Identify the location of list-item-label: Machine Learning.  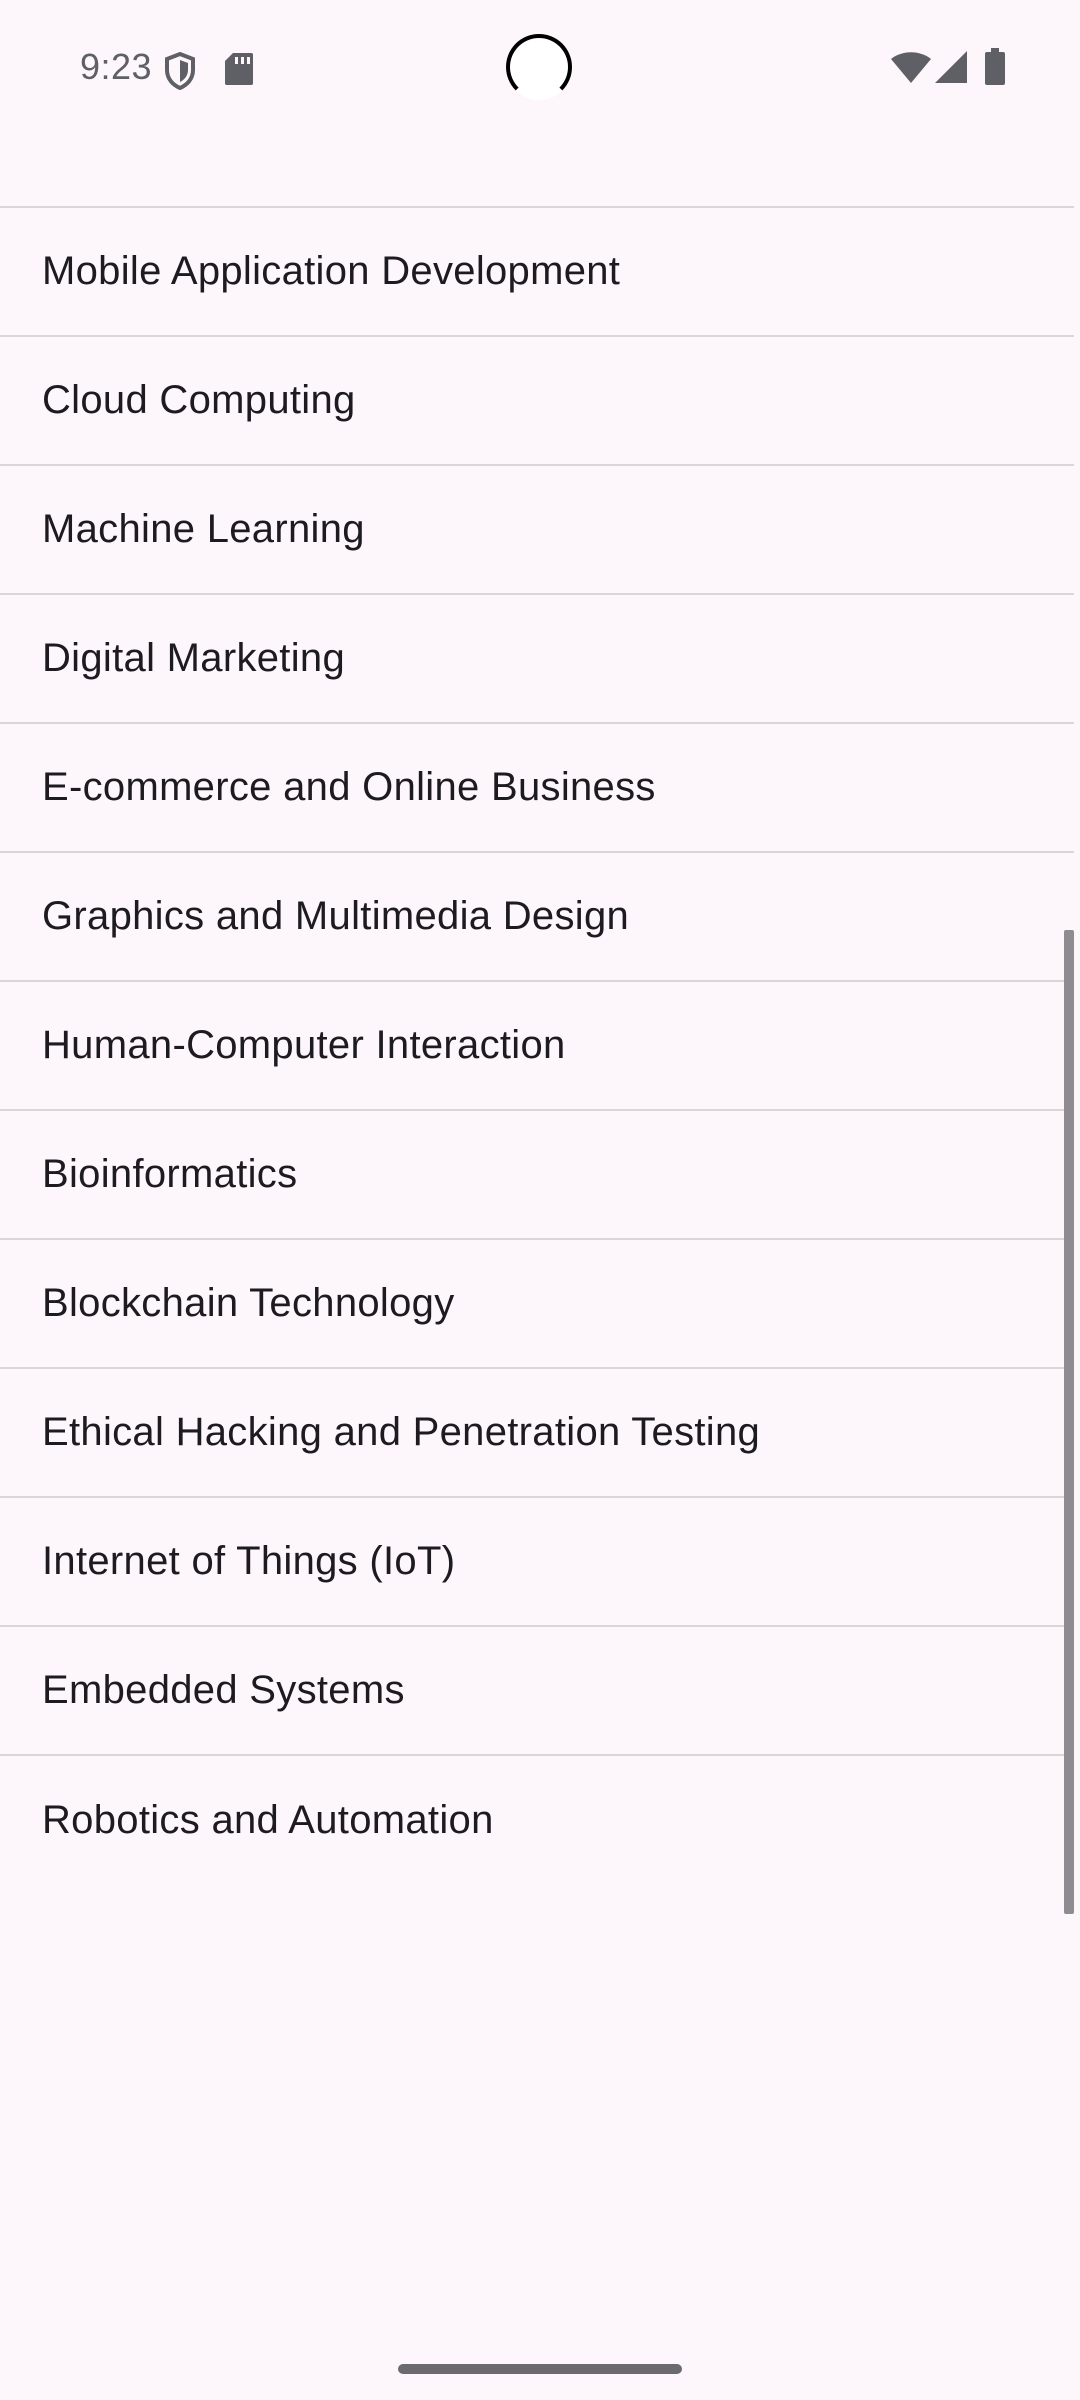
(203, 529).